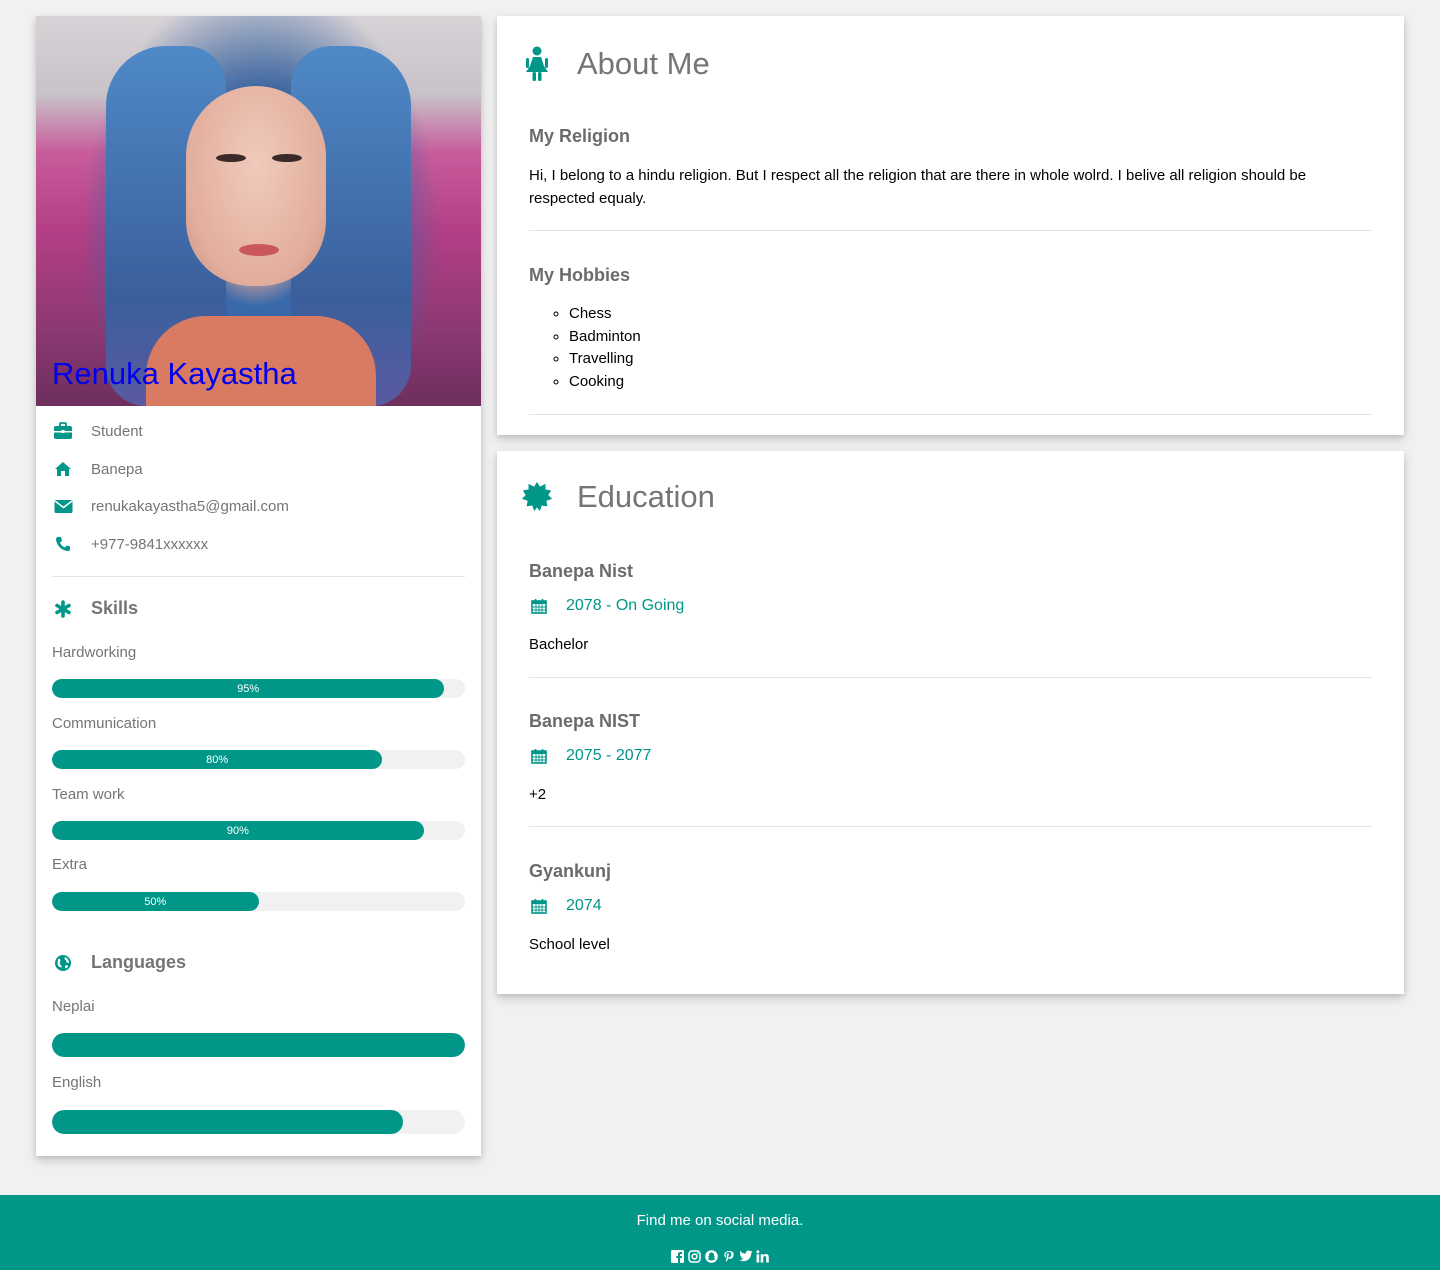  Describe the element at coordinates (190, 506) in the screenshot. I see `info-email-text: renukakayastha5@gmail.com` at that location.